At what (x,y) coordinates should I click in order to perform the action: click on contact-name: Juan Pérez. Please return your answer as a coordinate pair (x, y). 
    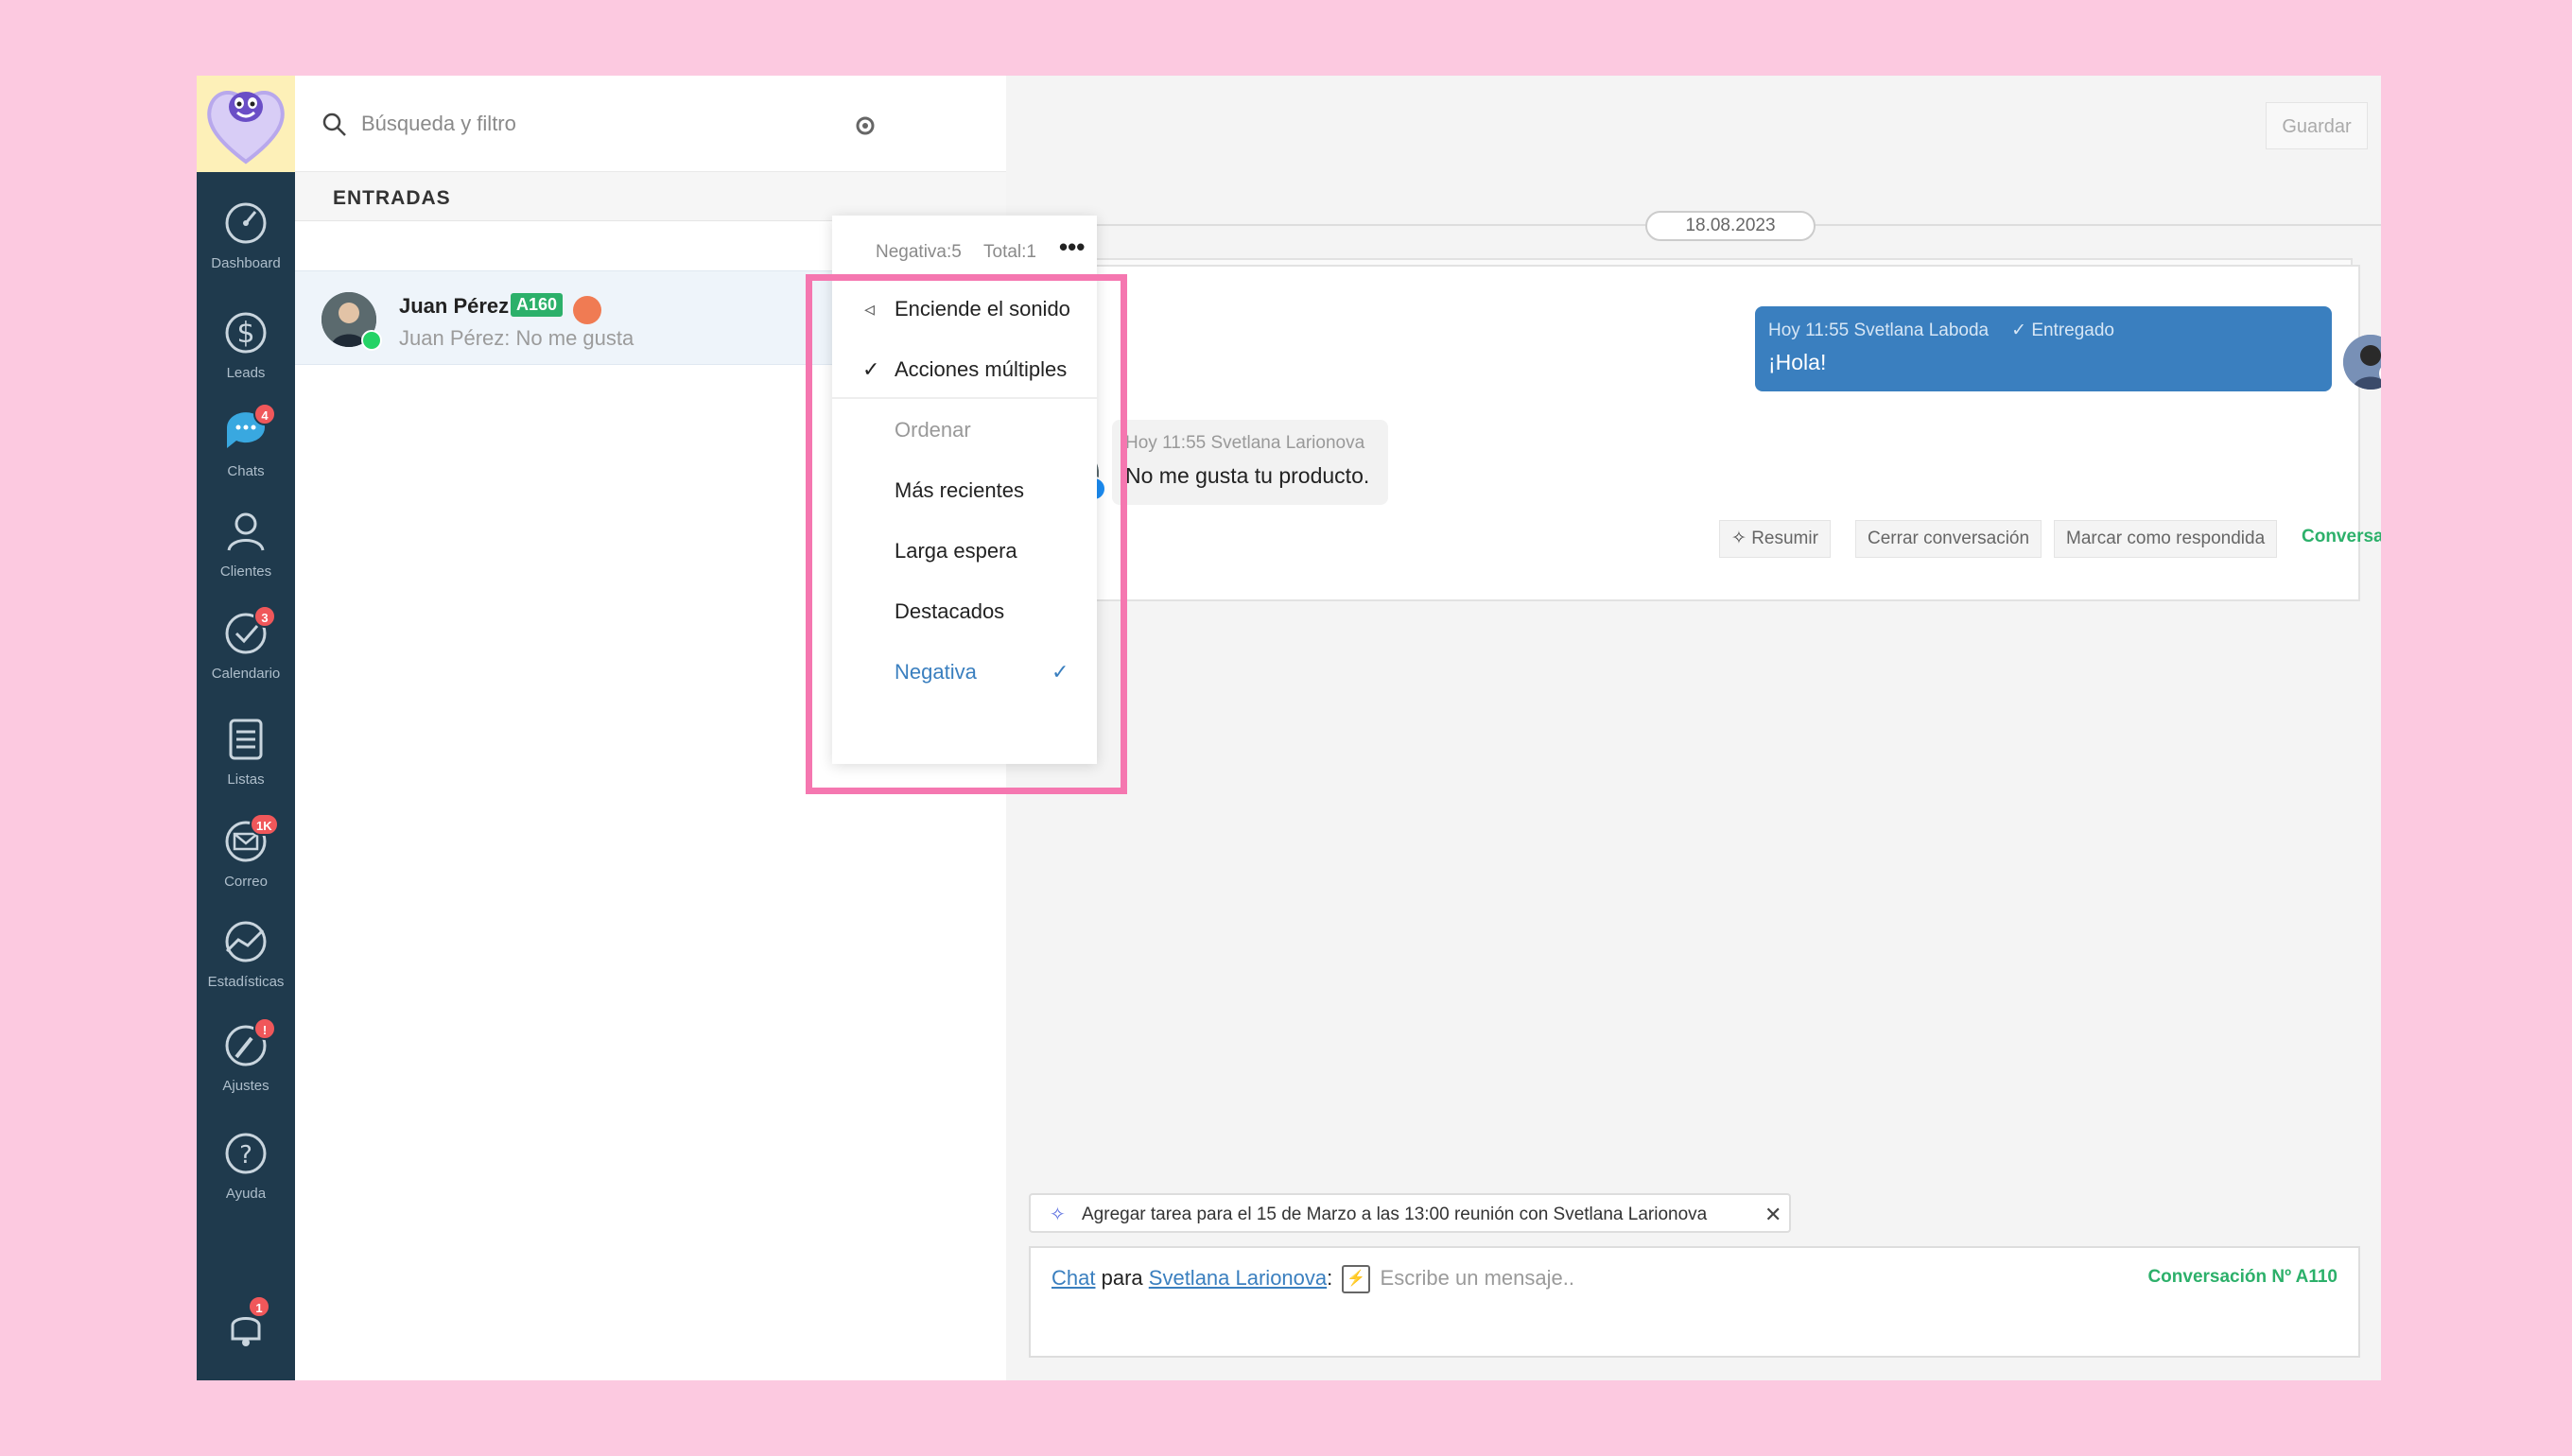
    Looking at the image, I should click on (454, 306).